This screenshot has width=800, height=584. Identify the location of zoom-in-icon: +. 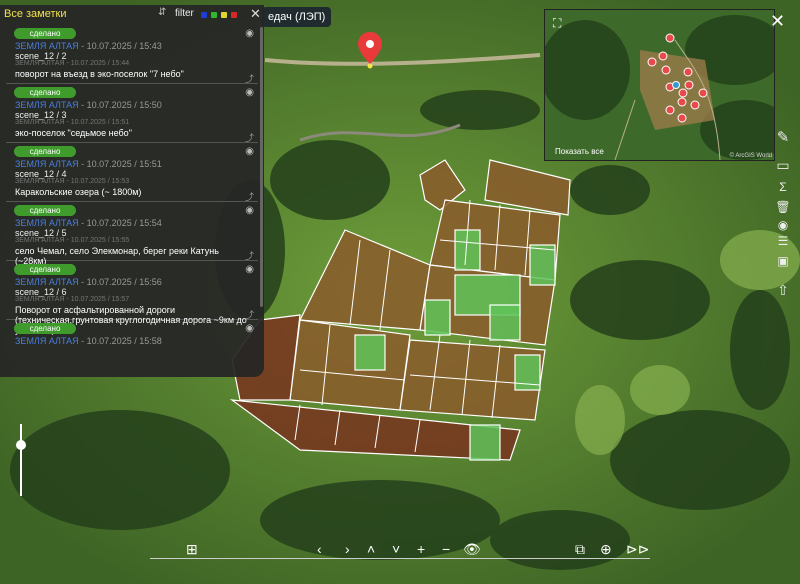
(421, 549).